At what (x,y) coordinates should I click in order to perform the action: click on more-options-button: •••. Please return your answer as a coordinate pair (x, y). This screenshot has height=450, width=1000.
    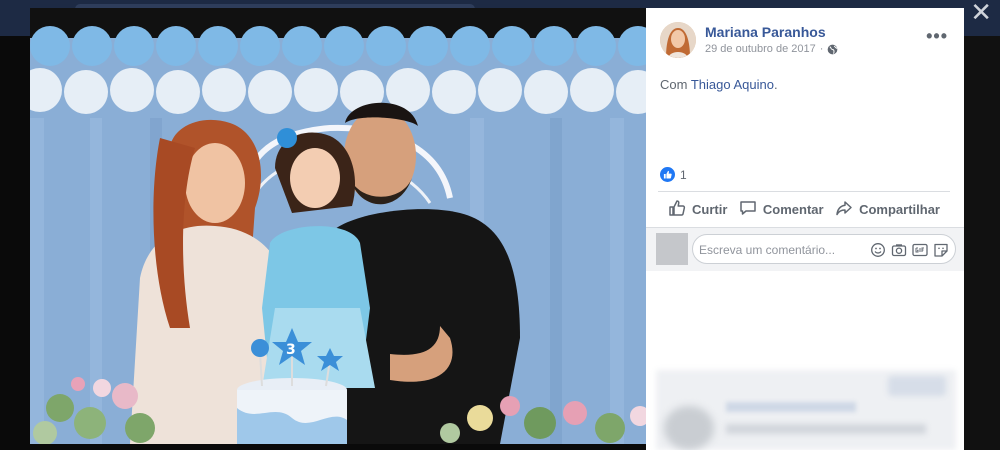
    Looking at the image, I should click on (937, 36).